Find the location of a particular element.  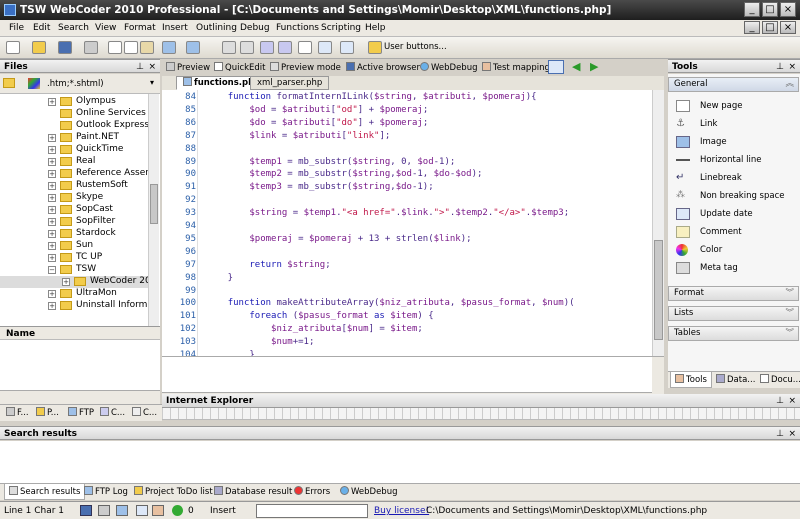

chevron-down-icon: ▾ is located at coordinates (152, 82).